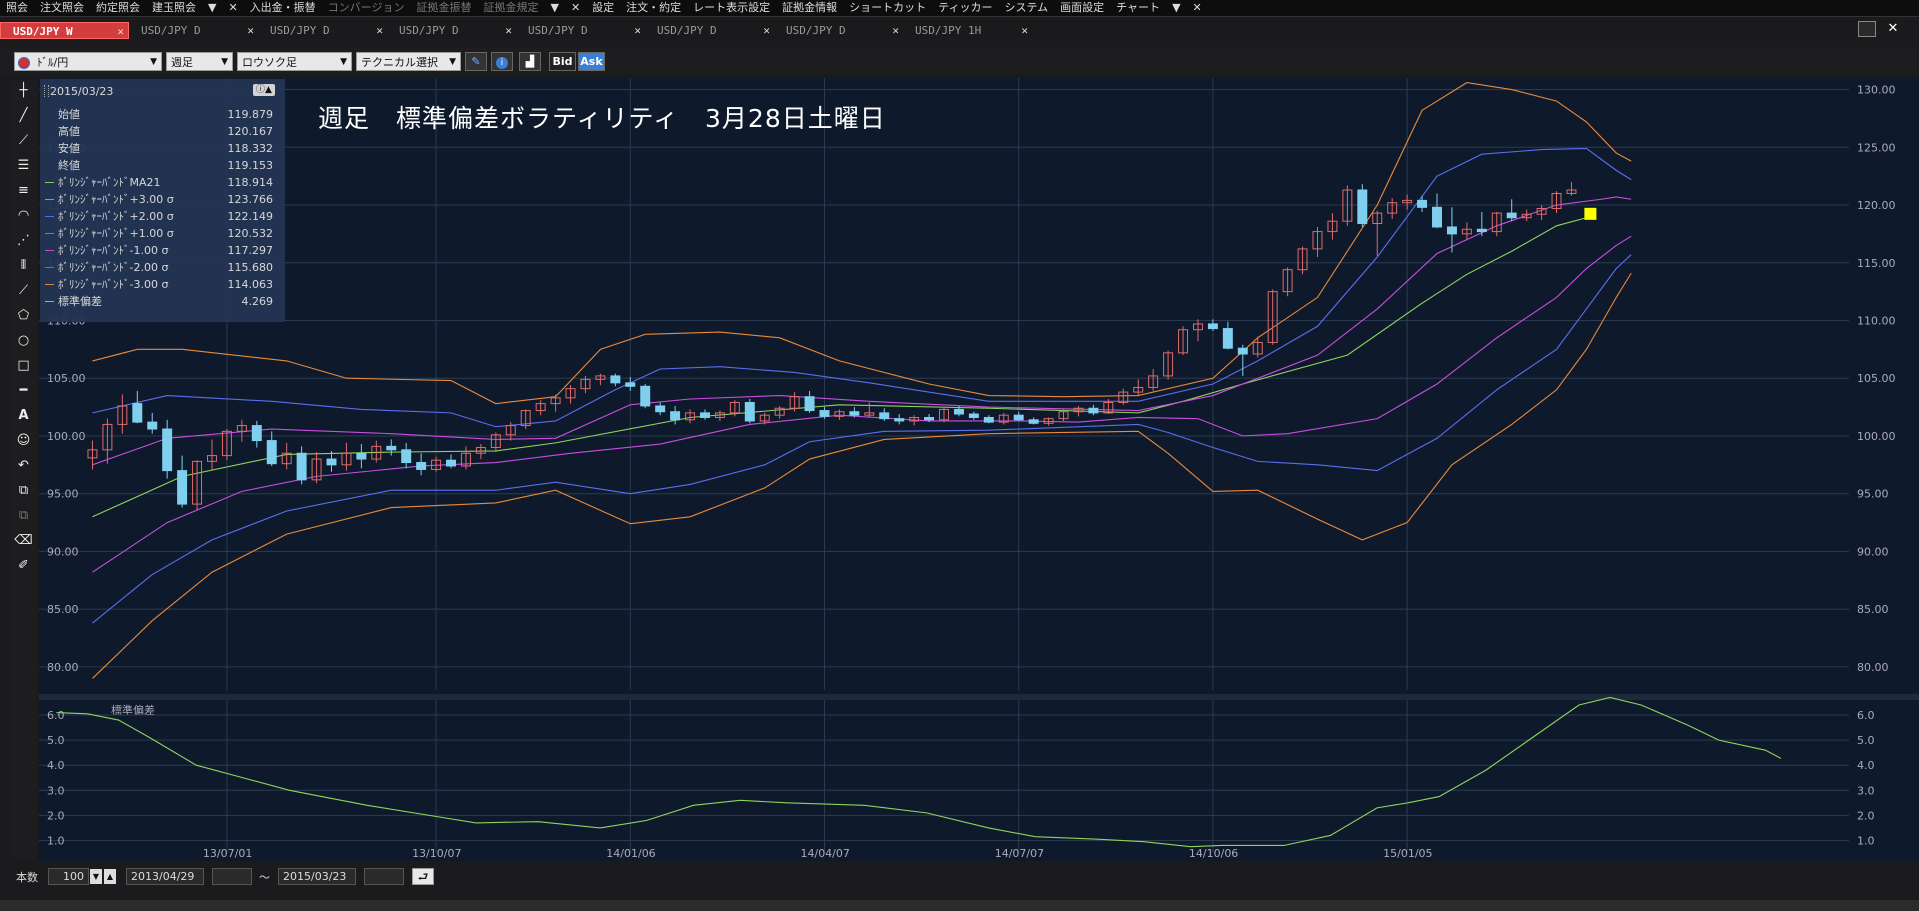  Describe the element at coordinates (23, 540) in the screenshot. I see `eraser-icon: ⌫` at that location.